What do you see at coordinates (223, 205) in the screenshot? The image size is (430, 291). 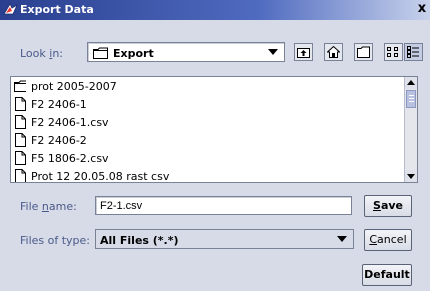 I see `file-name-input` at bounding box center [223, 205].